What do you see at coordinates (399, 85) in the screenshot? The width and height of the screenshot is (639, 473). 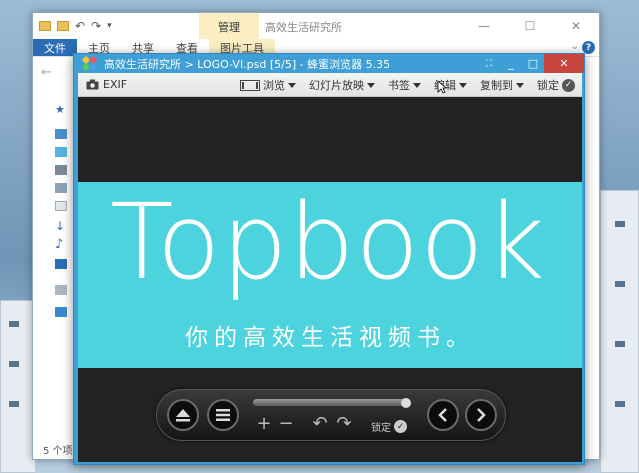 I see `bookmark-label: 书签` at bounding box center [399, 85].